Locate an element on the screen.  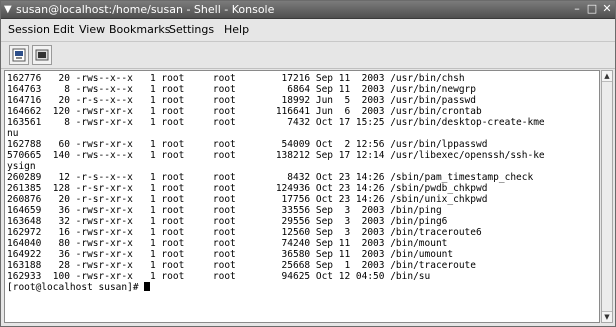
minimize-button: – is located at coordinates (577, 9).